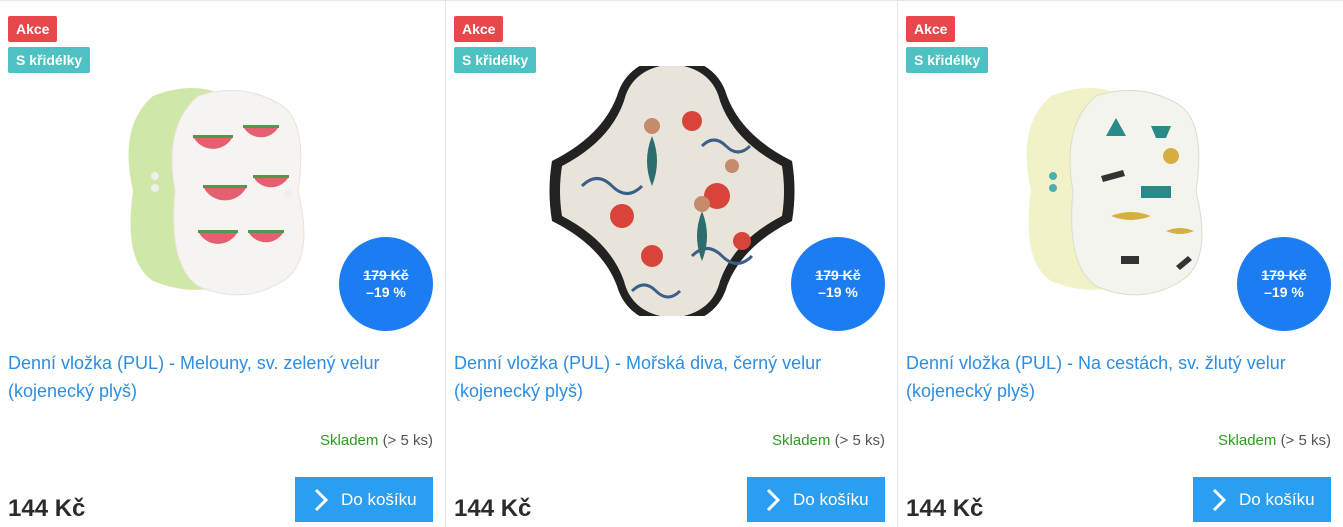 Image resolution: width=1343 pixels, height=527 pixels. I want to click on pad-image-morska-diva, so click(671, 191).